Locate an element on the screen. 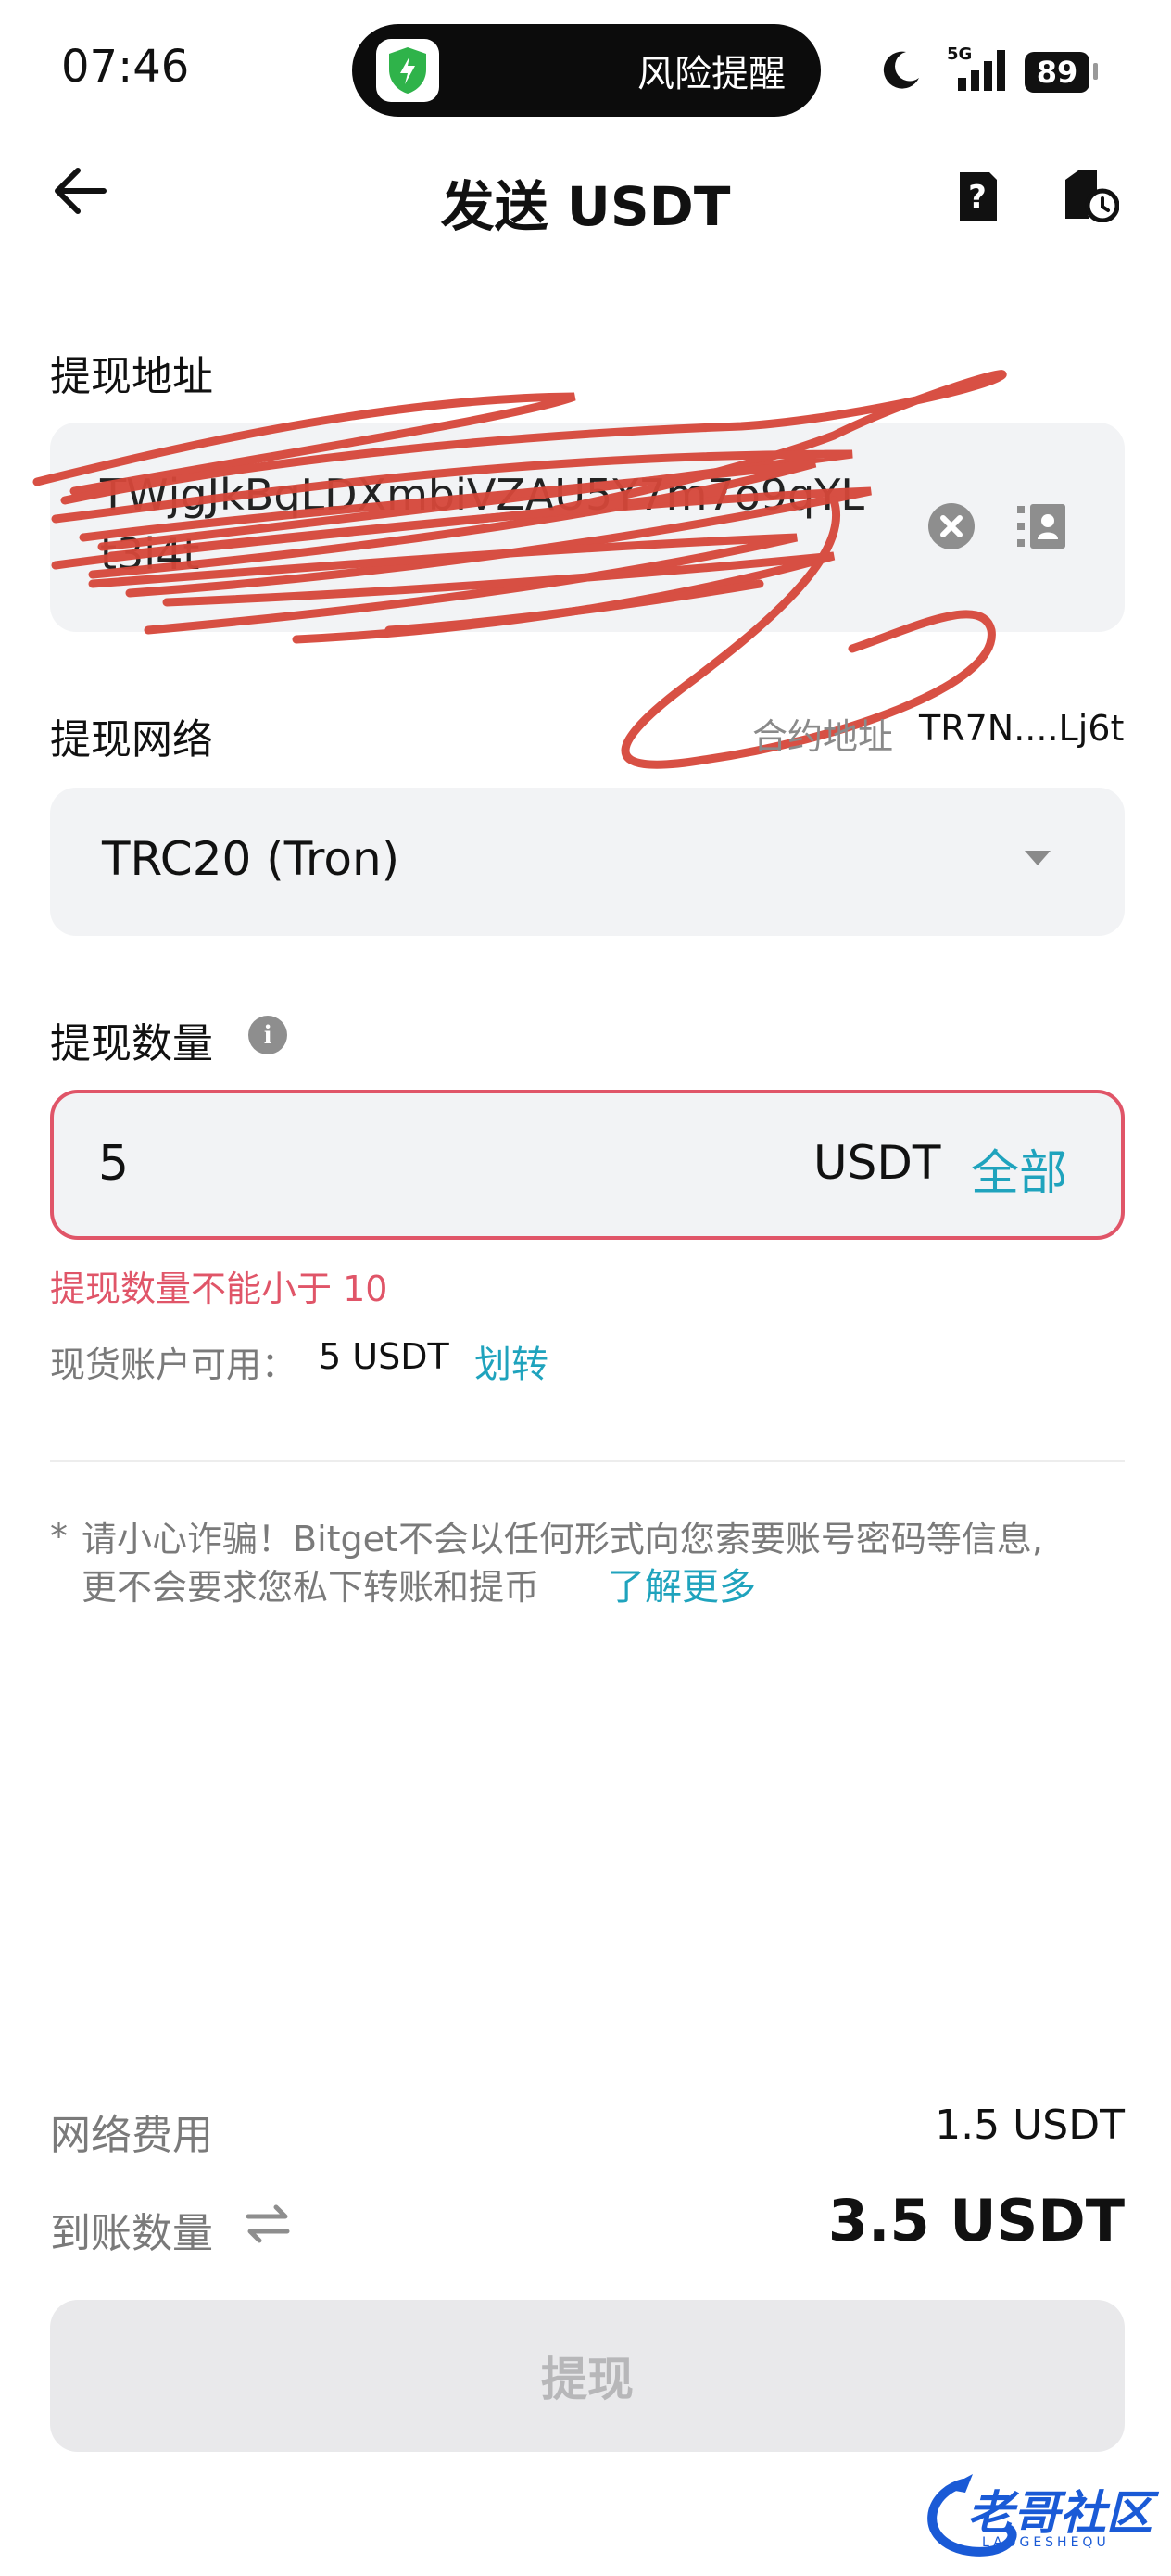  alert-text: 风险提醒 is located at coordinates (712, 74).